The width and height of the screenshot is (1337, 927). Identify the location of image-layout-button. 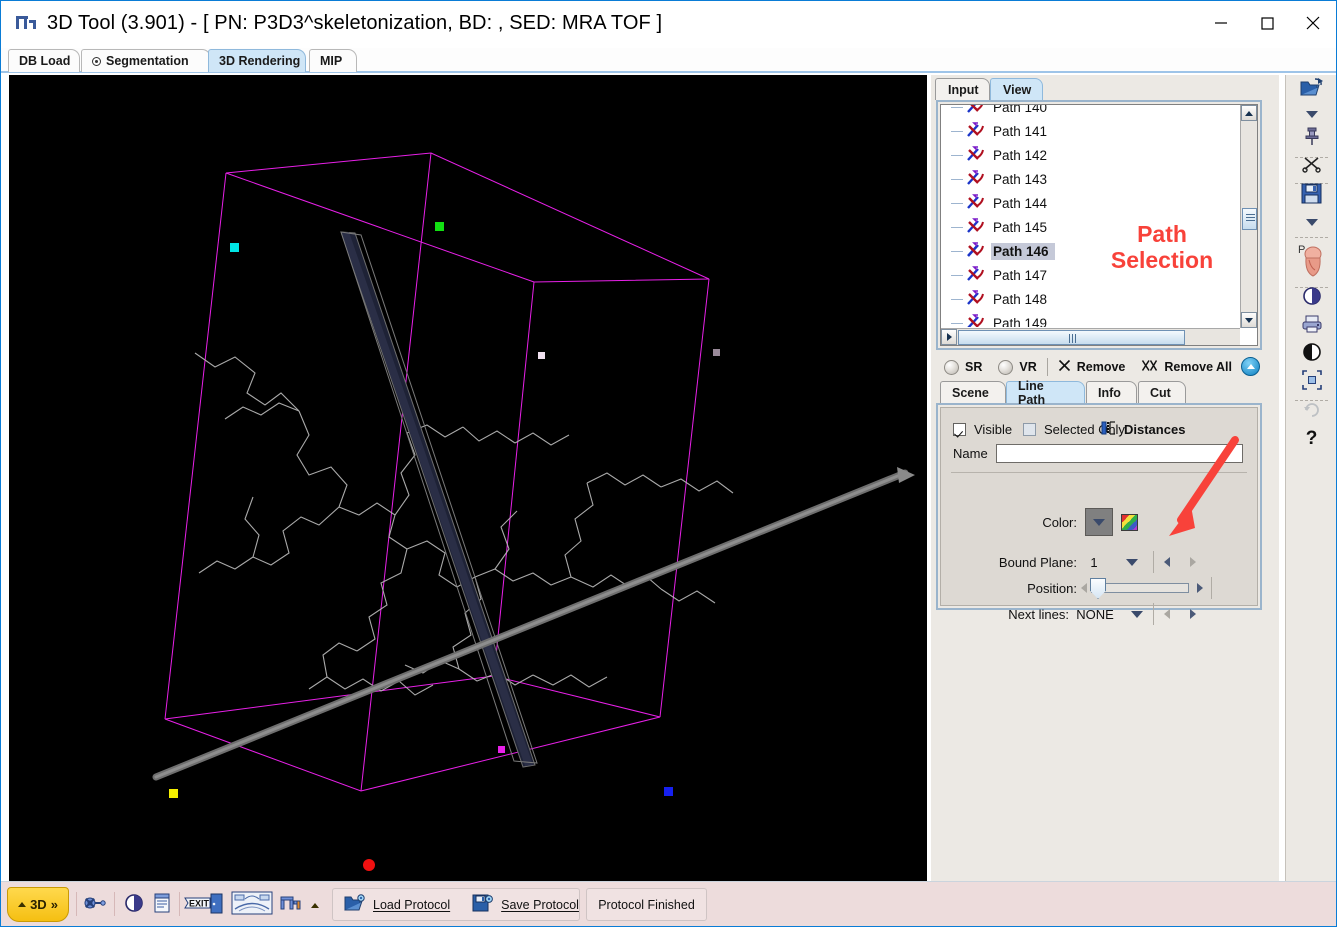
(252, 905).